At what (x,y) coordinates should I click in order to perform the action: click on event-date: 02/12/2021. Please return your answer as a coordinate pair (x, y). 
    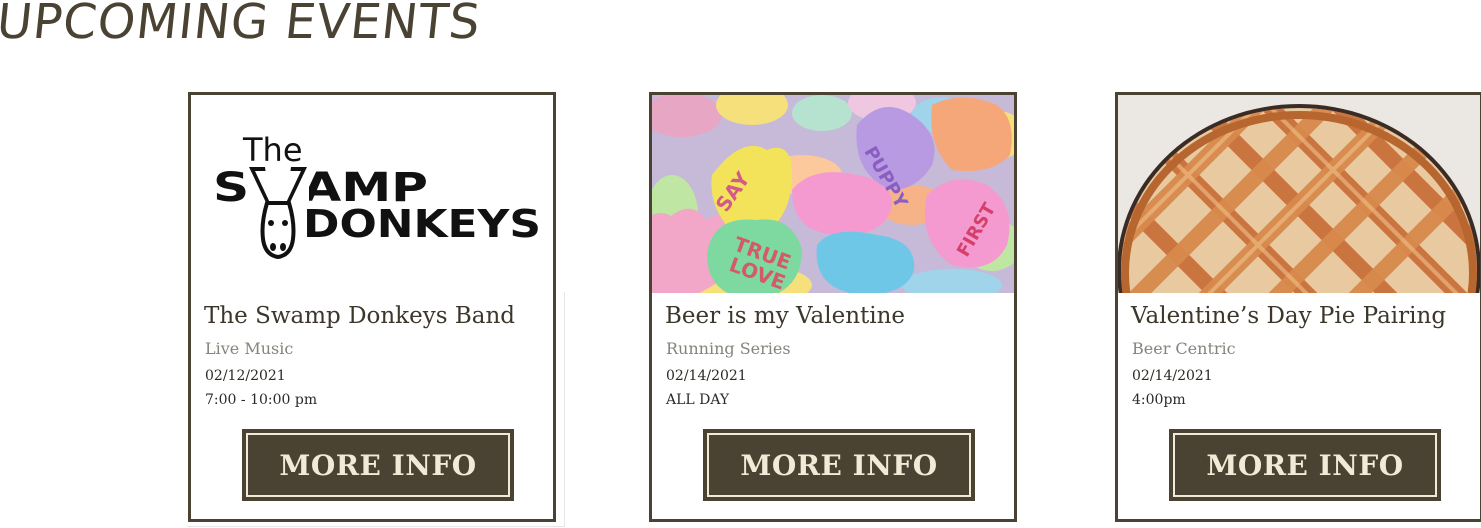
    Looking at the image, I should click on (245, 376).